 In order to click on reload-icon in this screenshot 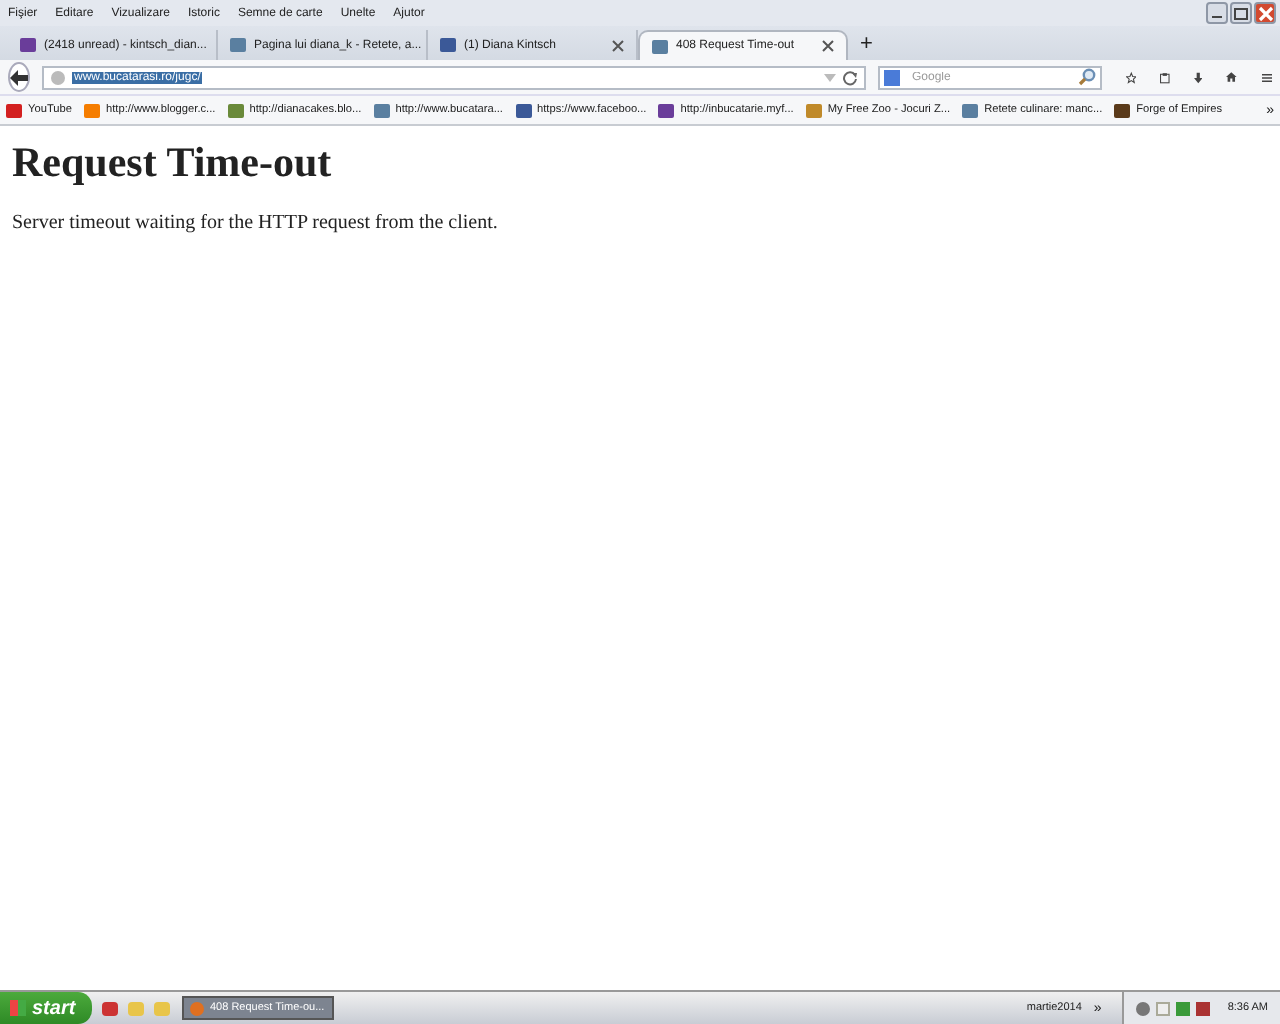, I will do `click(850, 77)`.